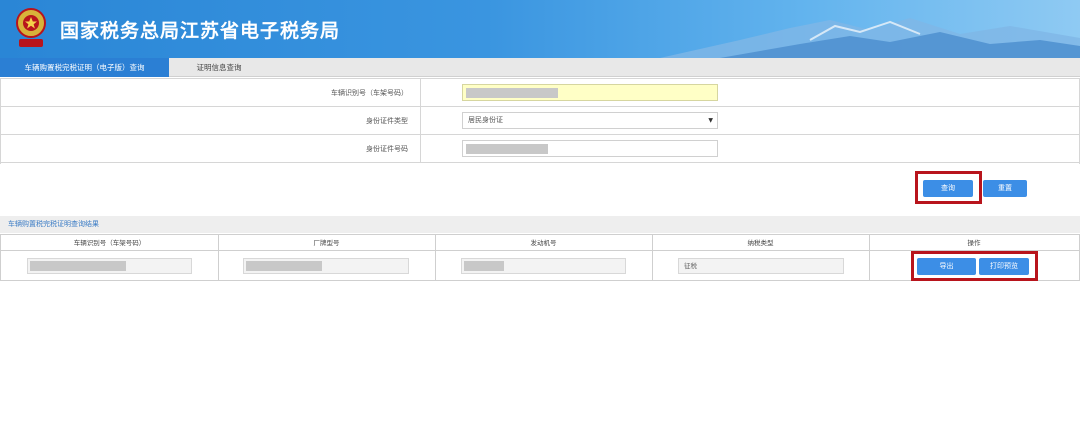 This screenshot has height=431, width=1080. I want to click on column-header-vin: 车辆识别号（车架号码）, so click(109, 243).